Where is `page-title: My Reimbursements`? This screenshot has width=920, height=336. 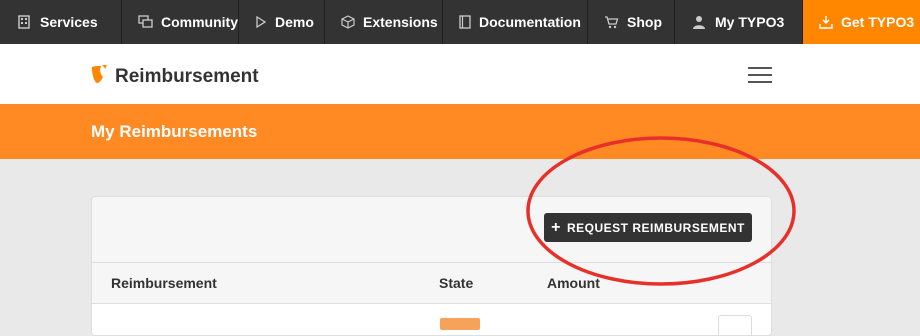
page-title: My Reimbursements is located at coordinates (174, 131).